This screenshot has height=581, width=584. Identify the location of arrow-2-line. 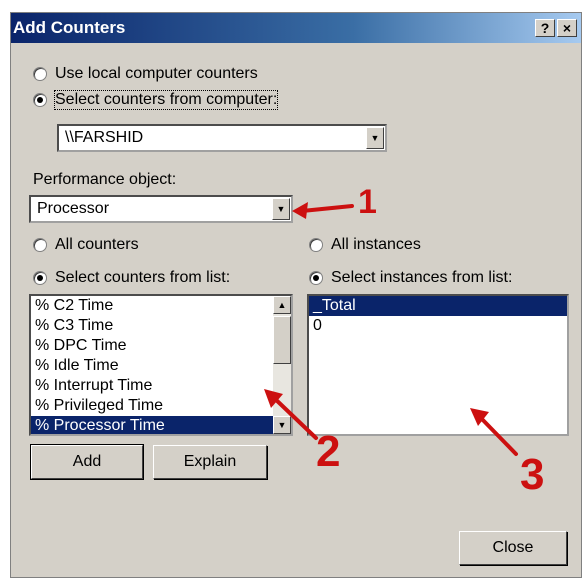
(294, 417).